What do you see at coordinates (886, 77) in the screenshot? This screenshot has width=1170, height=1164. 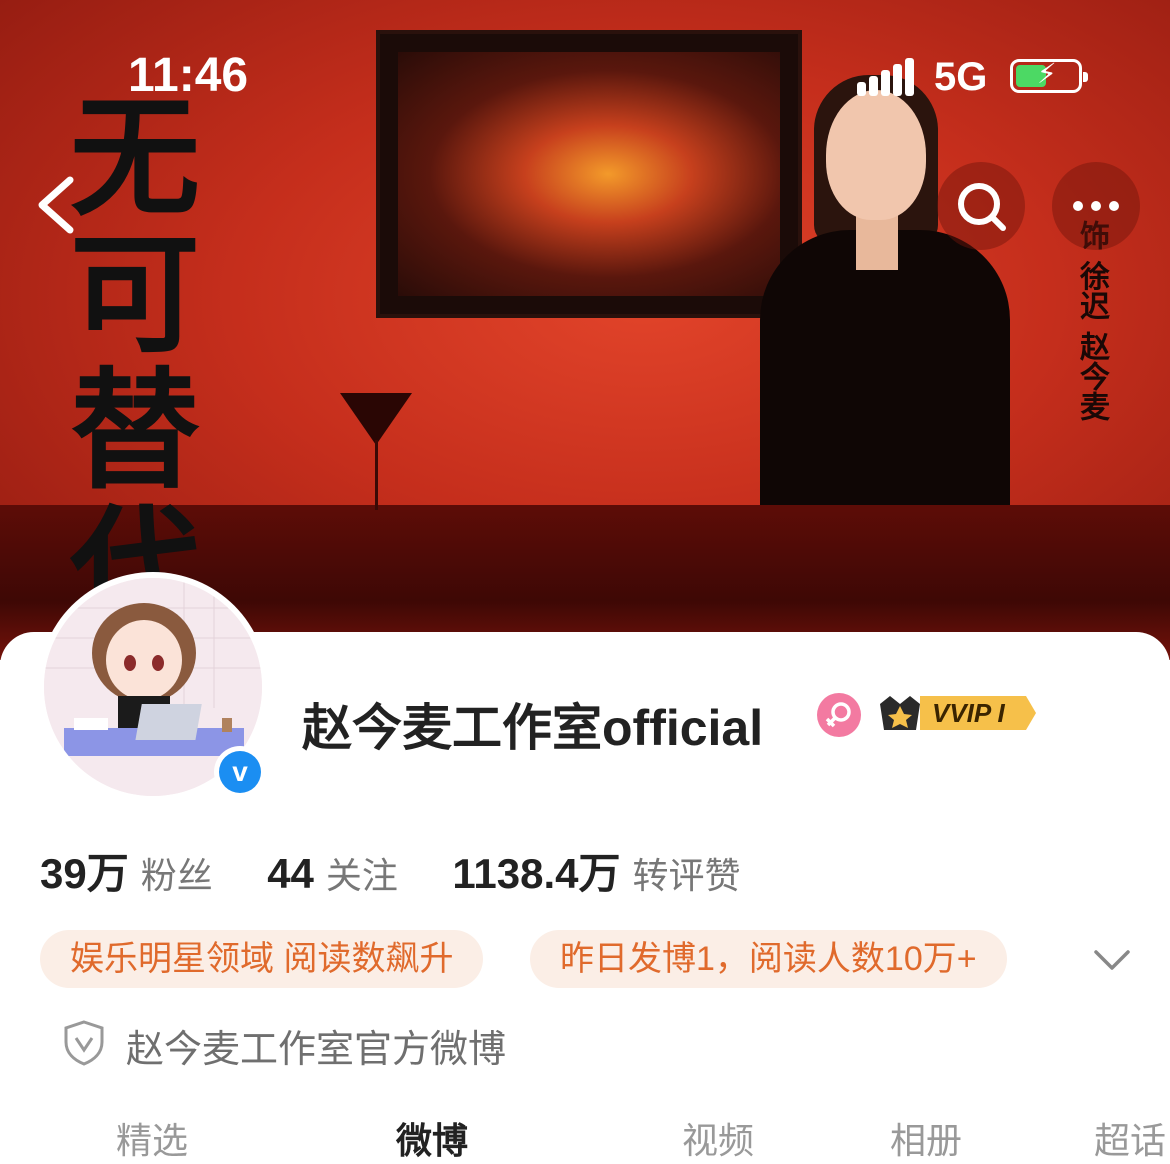 I see `signal-icon` at bounding box center [886, 77].